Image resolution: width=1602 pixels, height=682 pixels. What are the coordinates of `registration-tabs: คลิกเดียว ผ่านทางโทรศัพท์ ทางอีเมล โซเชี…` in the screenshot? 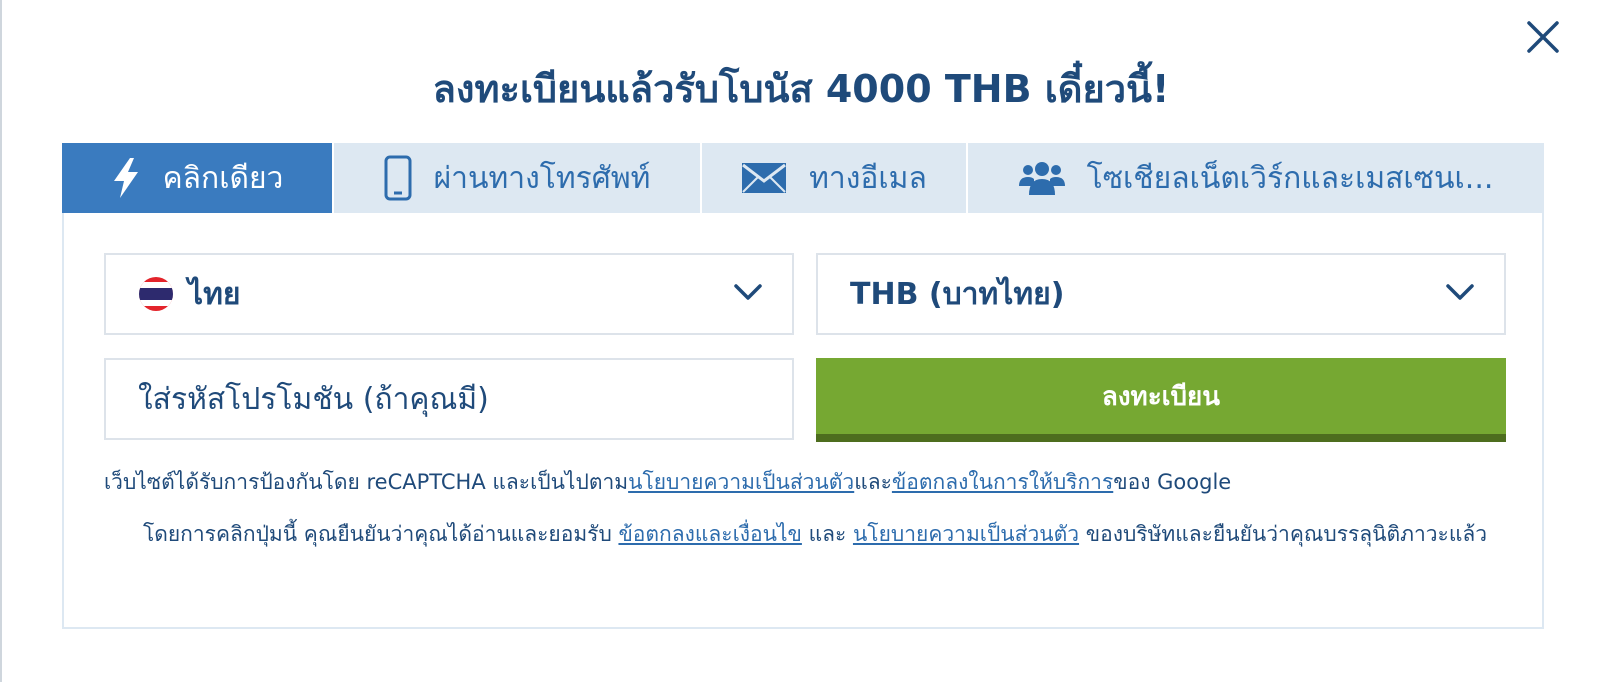 It's located at (803, 178).